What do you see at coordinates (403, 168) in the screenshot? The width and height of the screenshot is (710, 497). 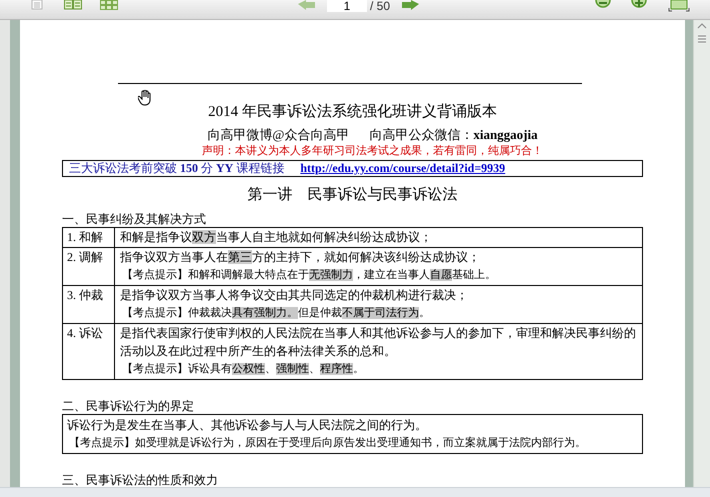 I see `course-link: http://edu.yy.com/course/detail?id=9939` at bounding box center [403, 168].